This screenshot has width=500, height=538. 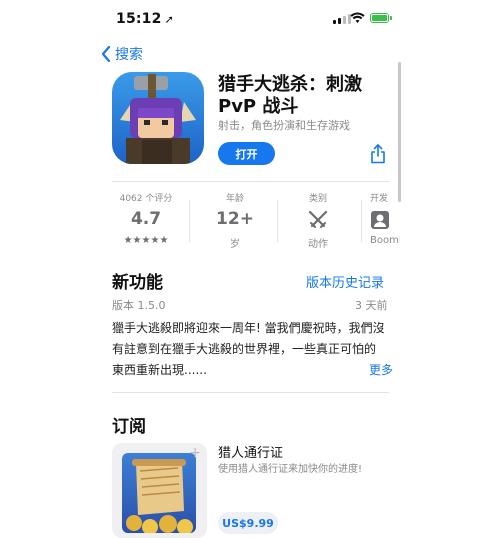 What do you see at coordinates (106, 54) in the screenshot?
I see `chevron-left-icon` at bounding box center [106, 54].